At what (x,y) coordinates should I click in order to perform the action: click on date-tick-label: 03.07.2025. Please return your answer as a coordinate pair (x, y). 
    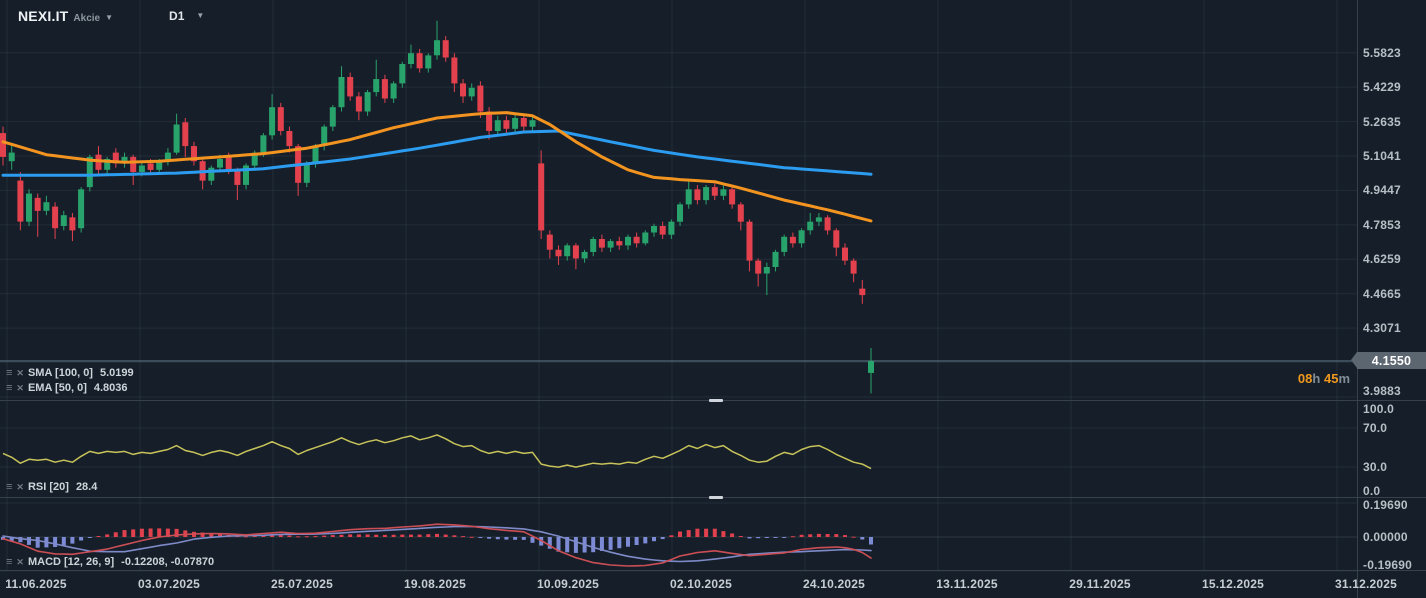
    Looking at the image, I should click on (169, 584).